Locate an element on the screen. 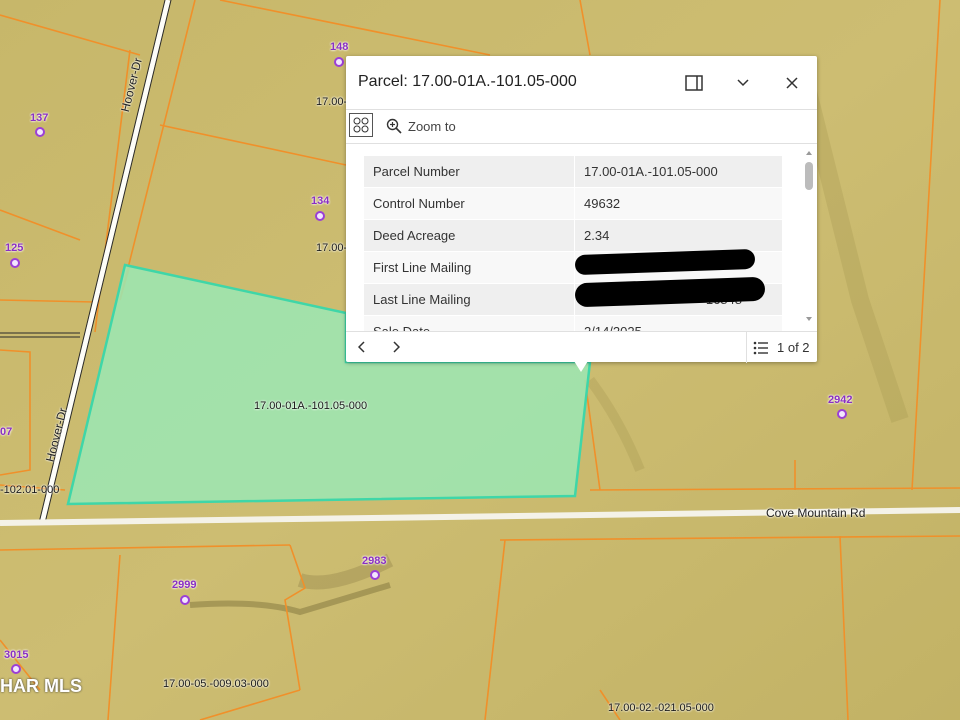 Image resolution: width=960 pixels, height=720 pixels. attribute-key: Sale Date is located at coordinates (469, 323).